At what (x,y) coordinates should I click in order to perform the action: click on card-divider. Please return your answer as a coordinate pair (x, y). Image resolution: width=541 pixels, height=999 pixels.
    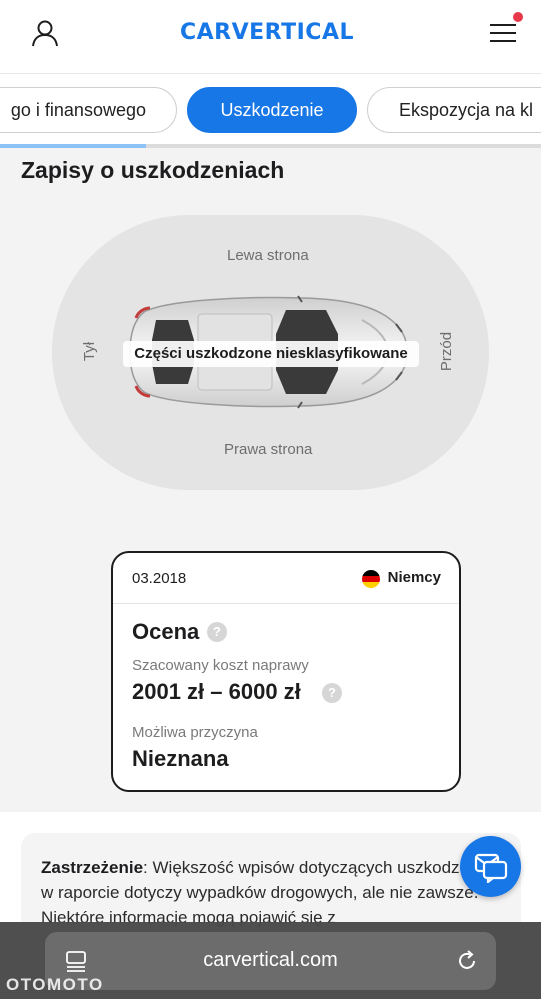
    Looking at the image, I should click on (286, 603).